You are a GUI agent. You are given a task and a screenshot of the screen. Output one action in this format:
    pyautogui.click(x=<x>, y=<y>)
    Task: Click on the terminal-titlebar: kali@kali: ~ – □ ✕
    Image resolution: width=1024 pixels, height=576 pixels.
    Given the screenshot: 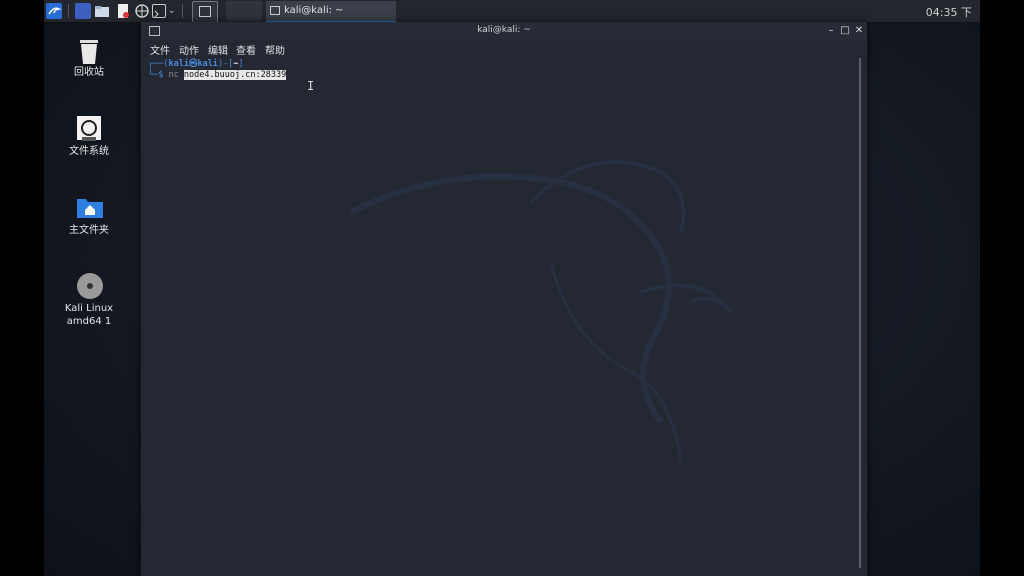 What is the action you would take?
    pyautogui.click(x=504, y=31)
    